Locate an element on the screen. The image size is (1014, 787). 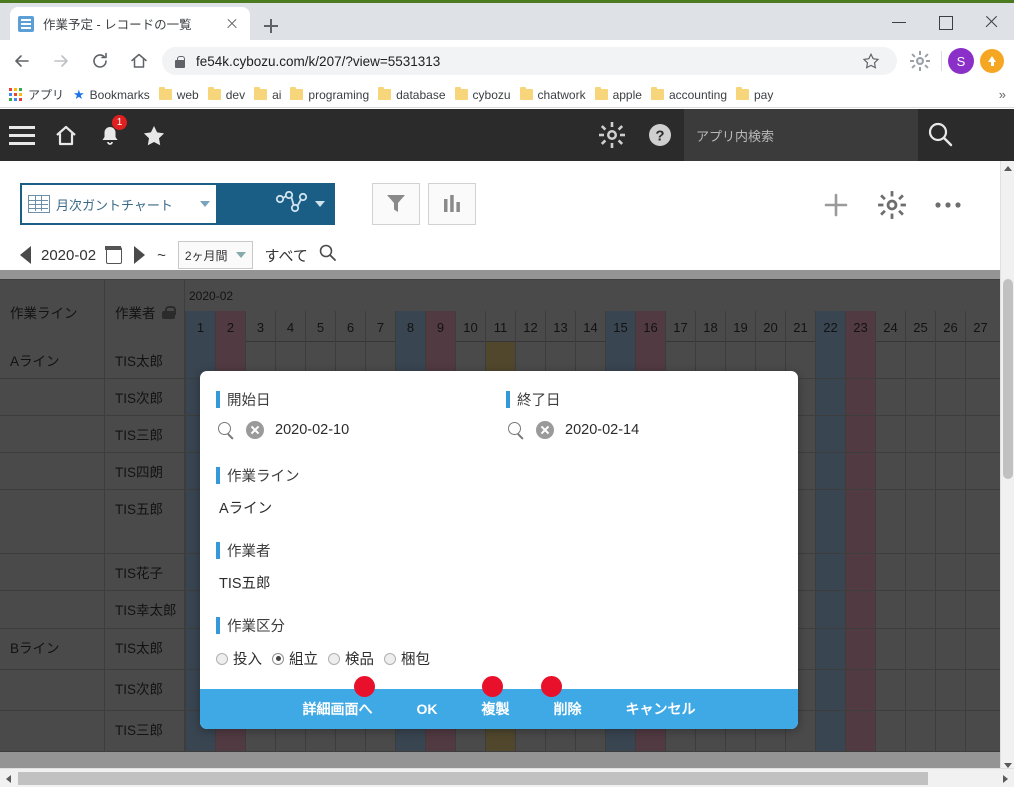
scroll-right-arrow-icon is located at coordinates (1005, 779).